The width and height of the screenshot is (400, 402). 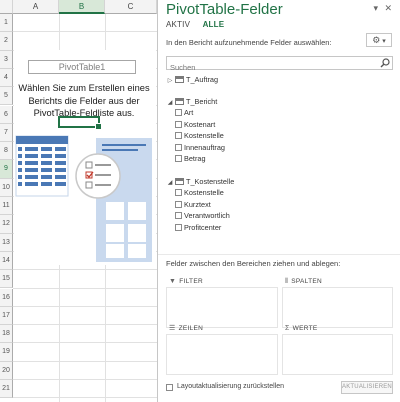 What do you see at coordinates (195, 113) in the screenshot?
I see `field-item: Art` at bounding box center [195, 113].